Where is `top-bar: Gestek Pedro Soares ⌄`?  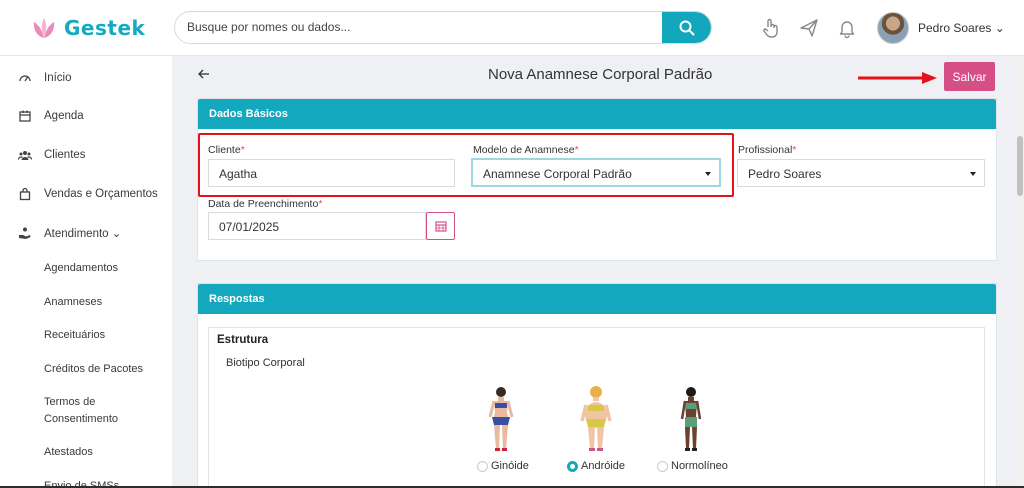 top-bar: Gestek Pedro Soares ⌄ is located at coordinates (512, 28).